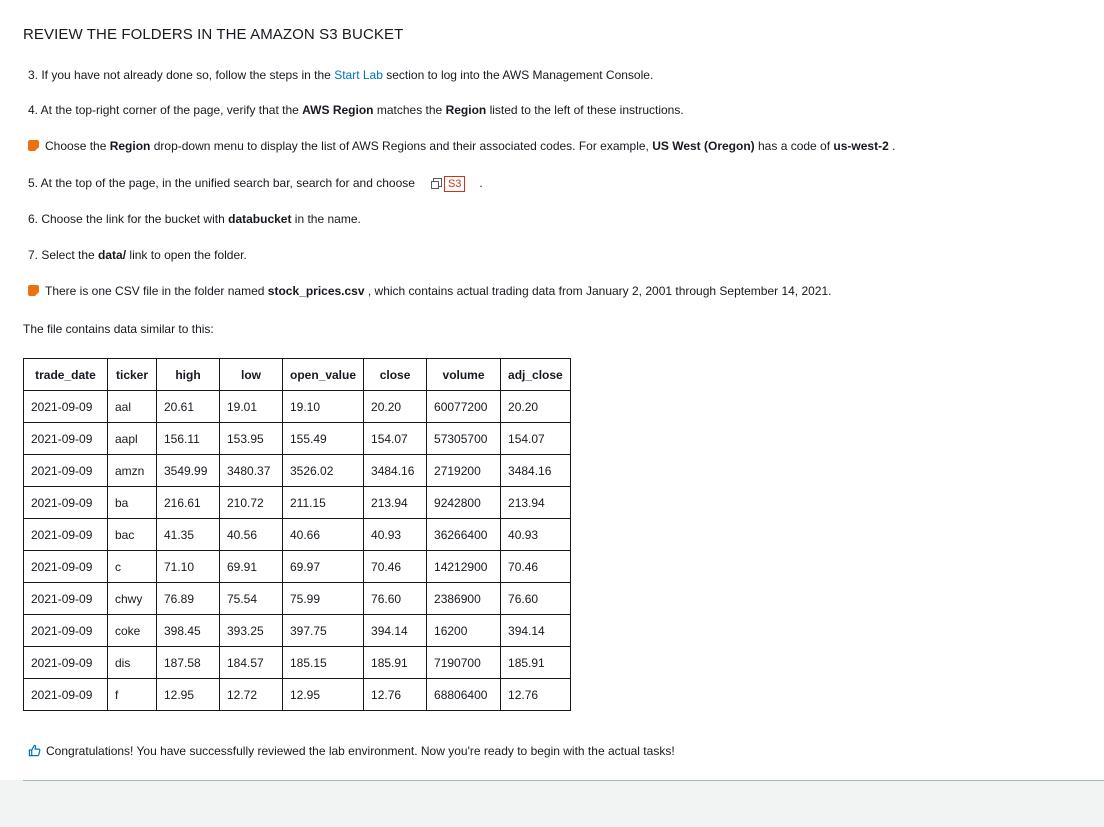 The width and height of the screenshot is (1104, 827). I want to click on table-cell: 14212900, so click(464, 566).